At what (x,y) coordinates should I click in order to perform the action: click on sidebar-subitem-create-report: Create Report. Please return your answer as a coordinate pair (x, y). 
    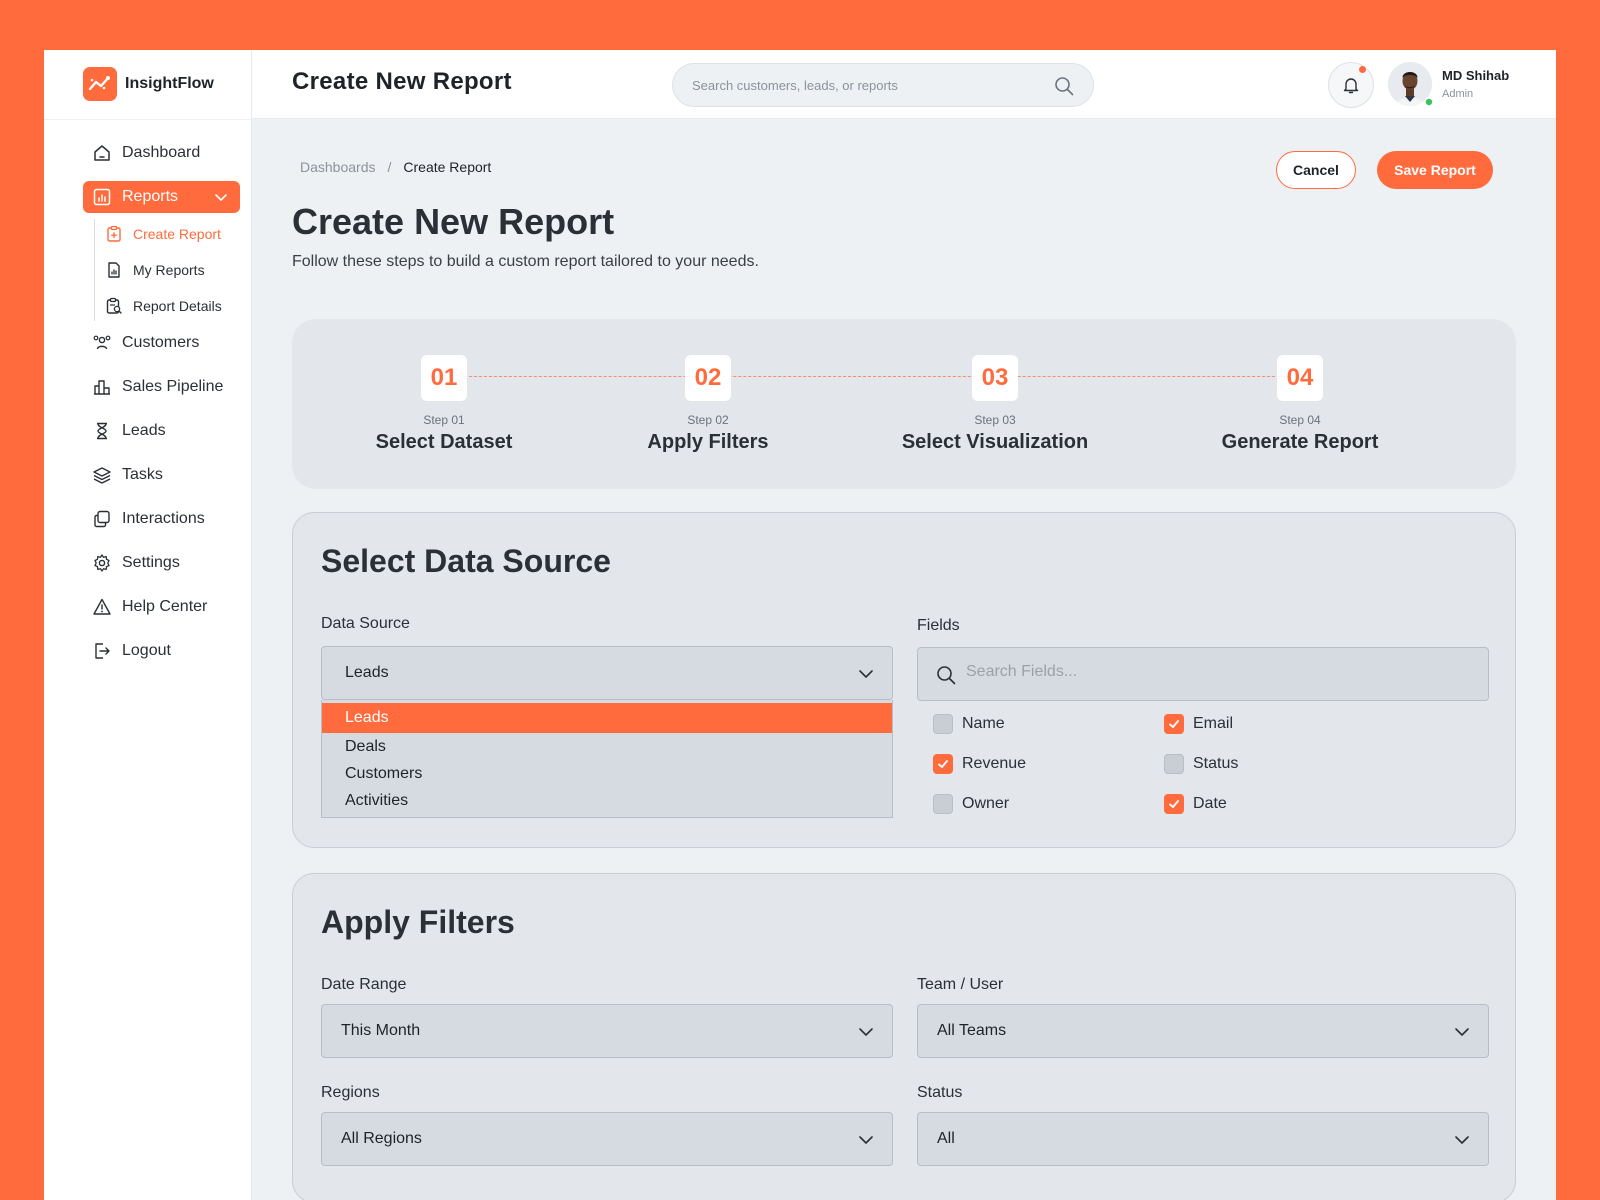
    Looking at the image, I should click on (172, 234).